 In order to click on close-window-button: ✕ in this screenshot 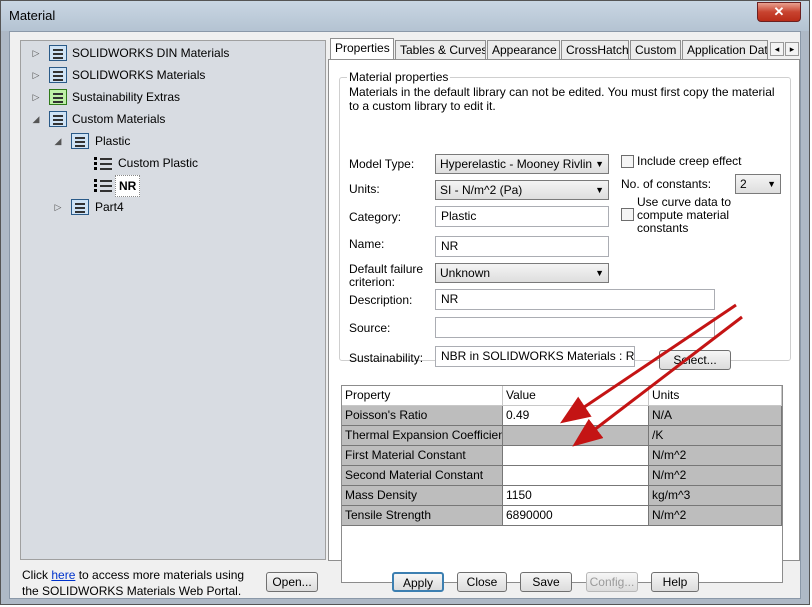, I will do `click(779, 12)`.